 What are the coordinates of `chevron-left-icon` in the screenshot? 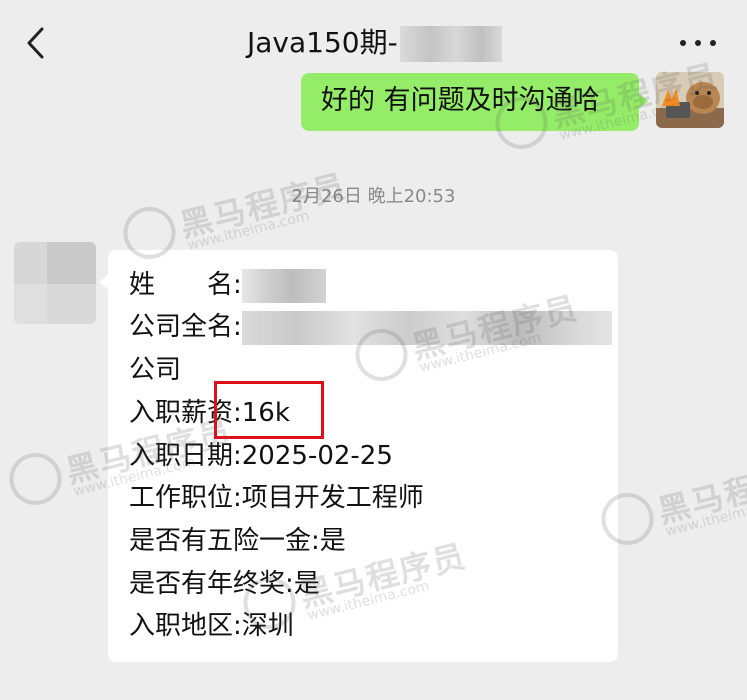 It's located at (35, 43).